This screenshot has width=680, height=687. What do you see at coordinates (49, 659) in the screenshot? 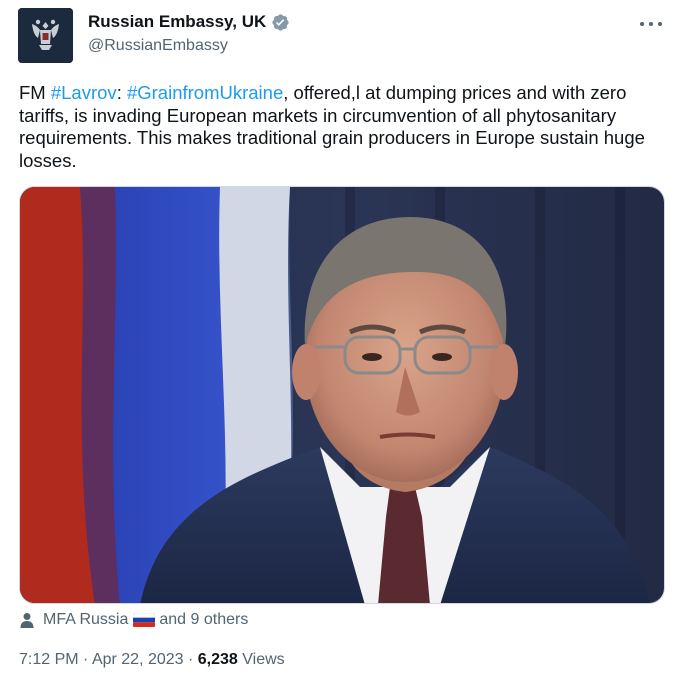
I see `tweet-time-link: 7:12 PM` at bounding box center [49, 659].